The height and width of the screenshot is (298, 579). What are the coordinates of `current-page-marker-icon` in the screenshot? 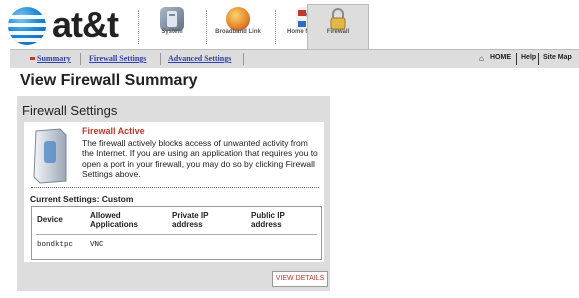 It's located at (32, 58).